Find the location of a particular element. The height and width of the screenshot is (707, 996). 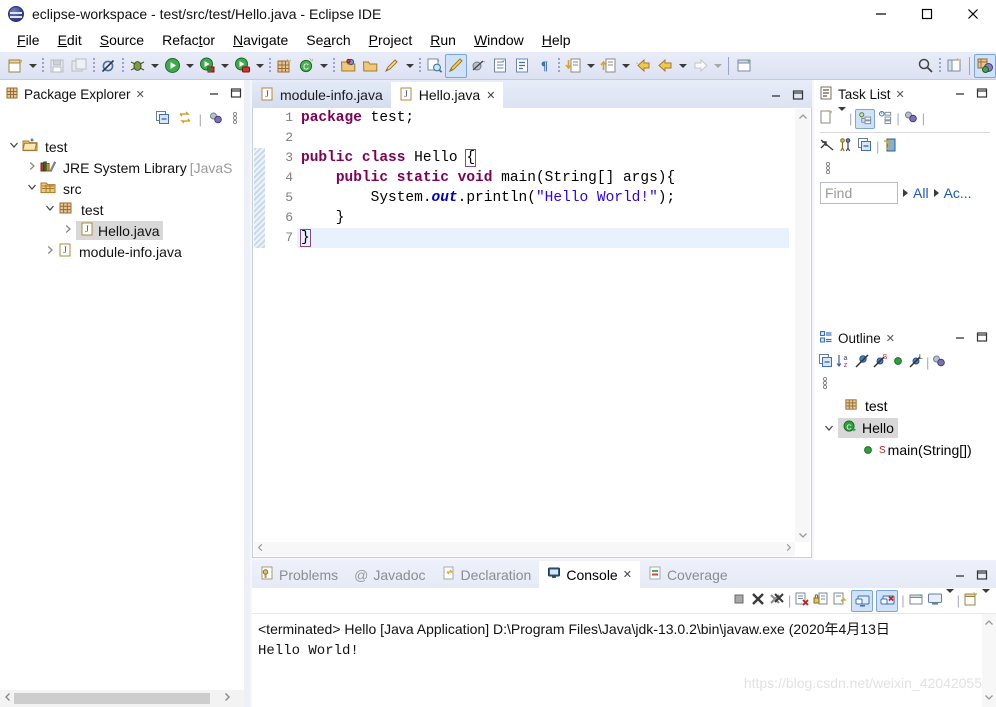

next-annotation-dropdown-icon is located at coordinates (590, 66).